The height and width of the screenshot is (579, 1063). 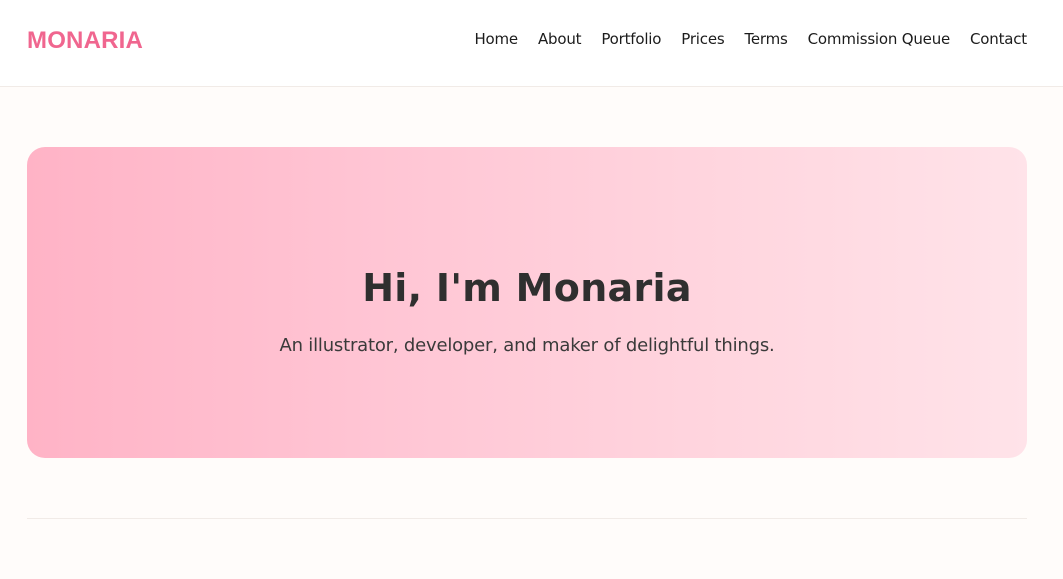 What do you see at coordinates (527, 288) in the screenshot?
I see `hero-title: Hi, I'm Monaria` at bounding box center [527, 288].